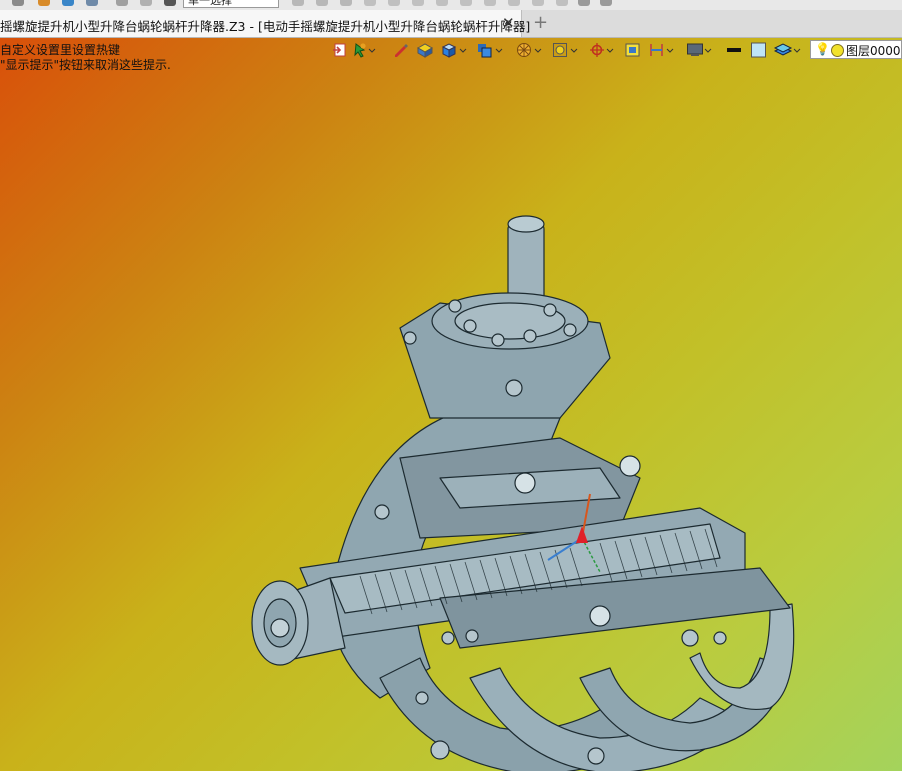 This screenshot has width=902, height=771. What do you see at coordinates (68, 3) in the screenshot?
I see `save-icon` at bounding box center [68, 3].